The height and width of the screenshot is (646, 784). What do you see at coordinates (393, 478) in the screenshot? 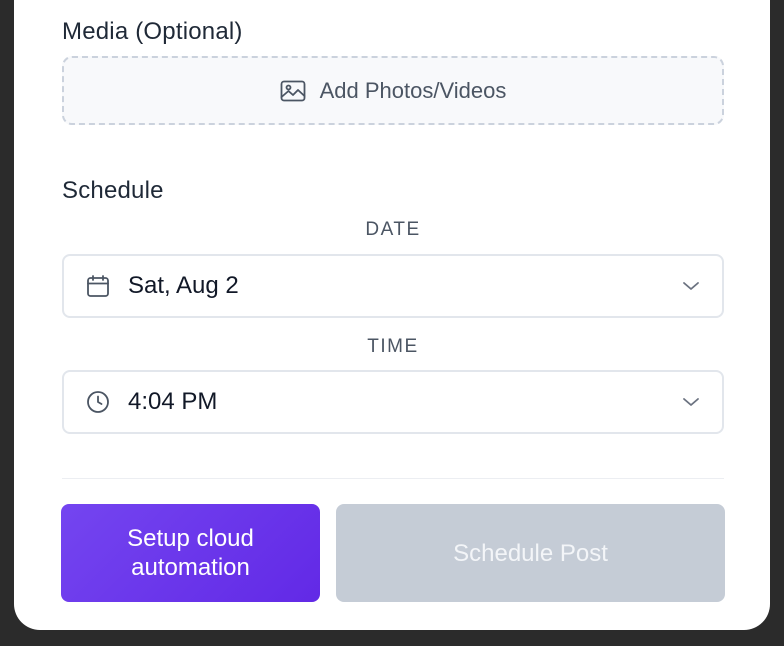
I see `actions-divider` at bounding box center [393, 478].